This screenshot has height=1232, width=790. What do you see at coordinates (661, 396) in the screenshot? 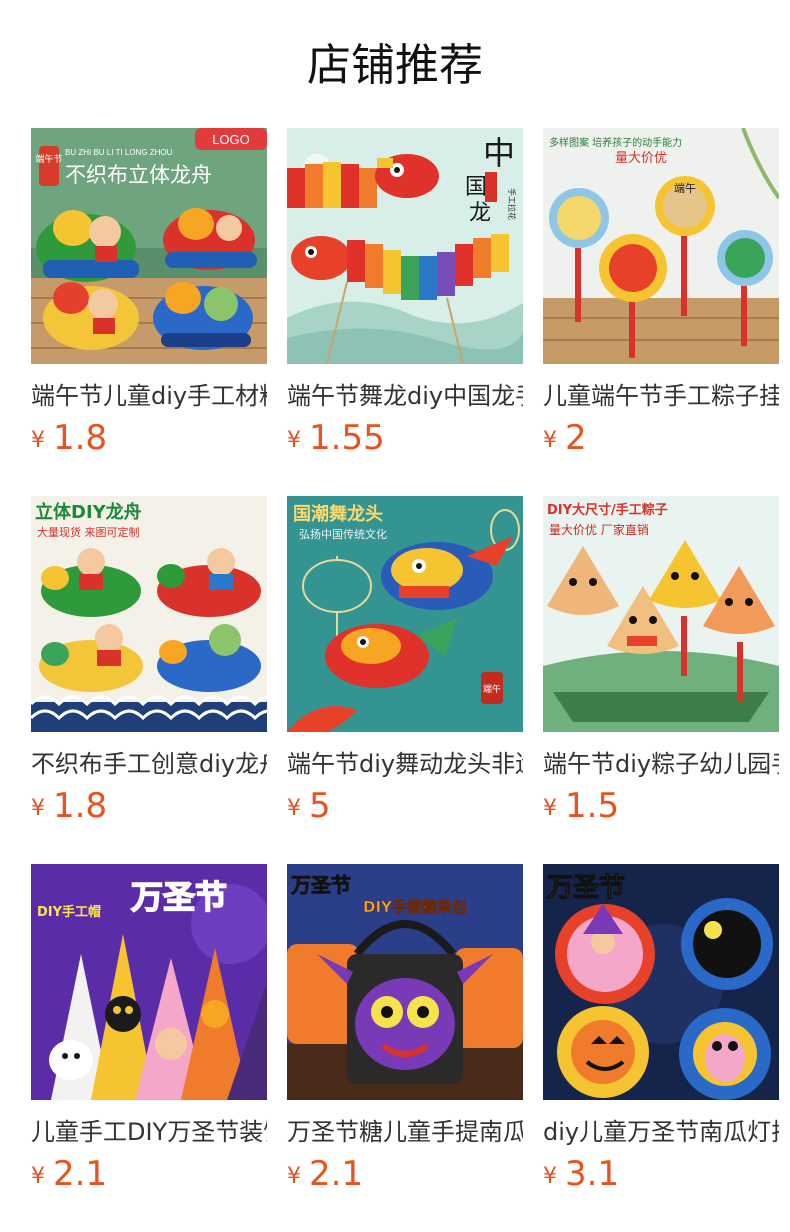
I see `product-name: 儿童端午节手工粽子挂饰` at bounding box center [661, 396].